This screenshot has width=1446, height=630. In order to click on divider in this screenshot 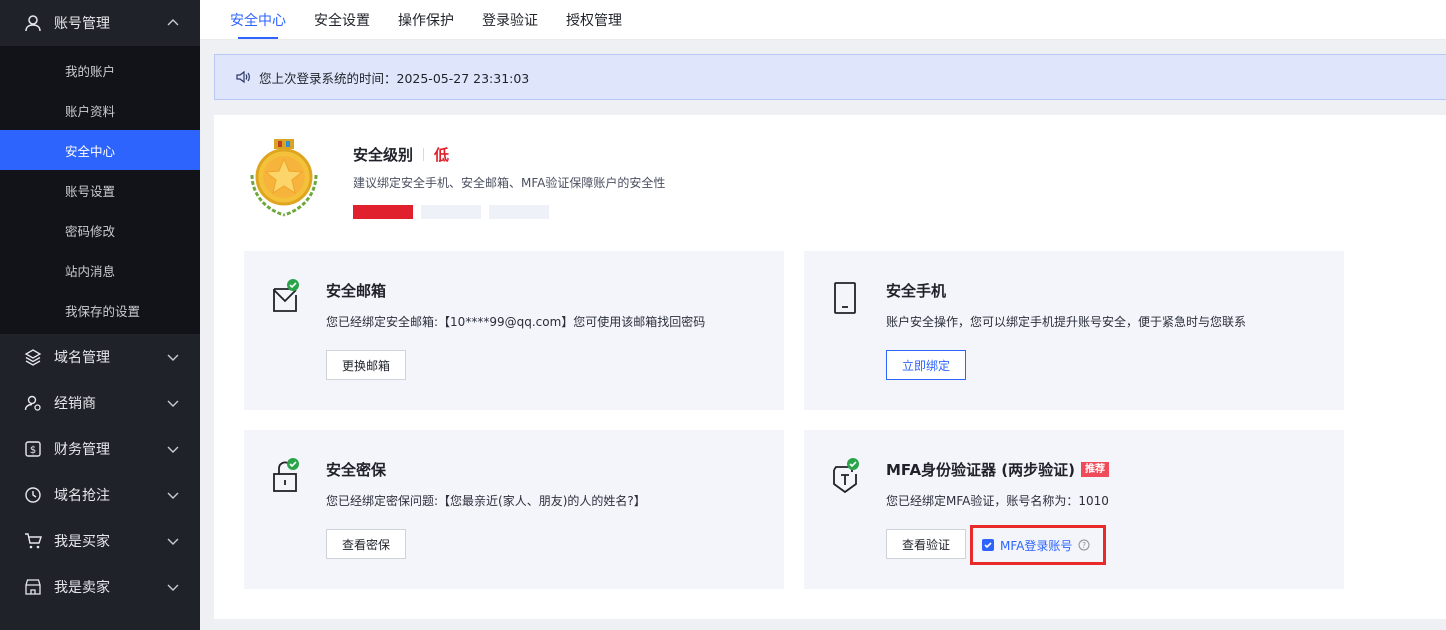, I will do `click(424, 154)`.